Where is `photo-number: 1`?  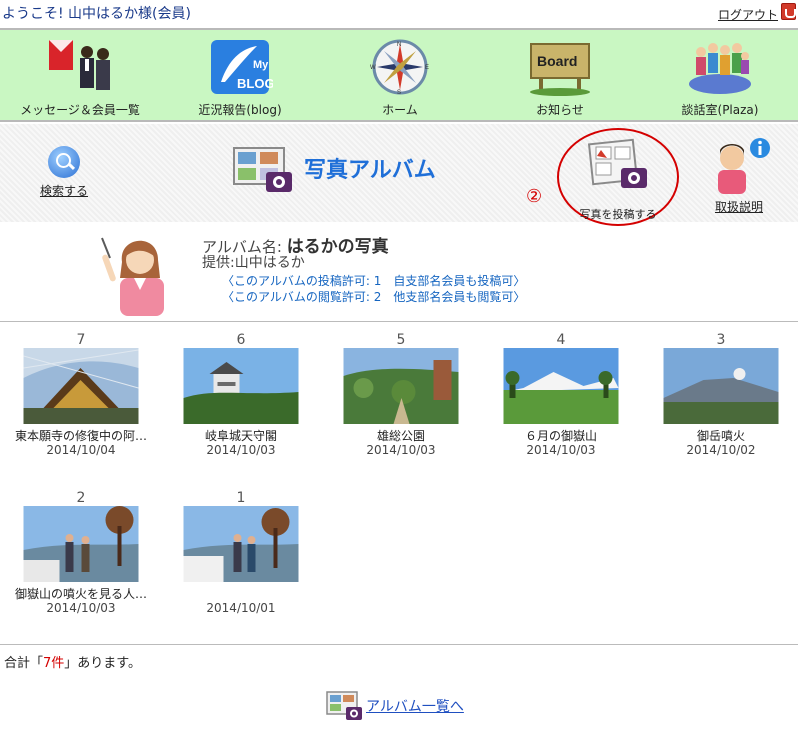
photo-number: 1 is located at coordinates (241, 498).